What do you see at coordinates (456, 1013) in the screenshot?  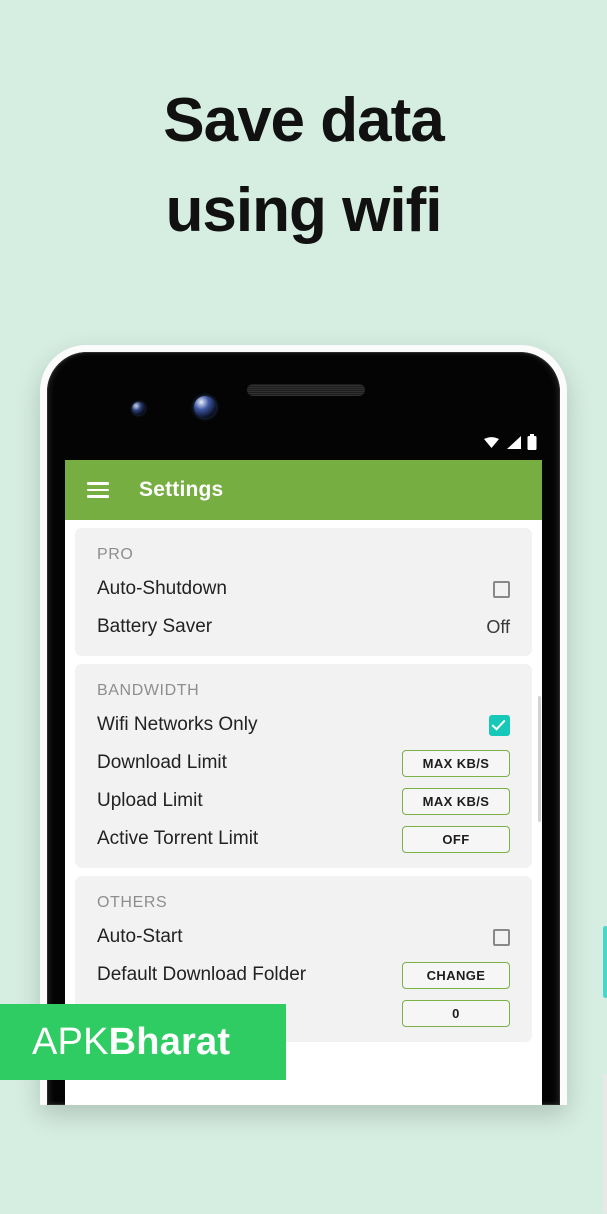 I see `numeric-value-button: 0` at bounding box center [456, 1013].